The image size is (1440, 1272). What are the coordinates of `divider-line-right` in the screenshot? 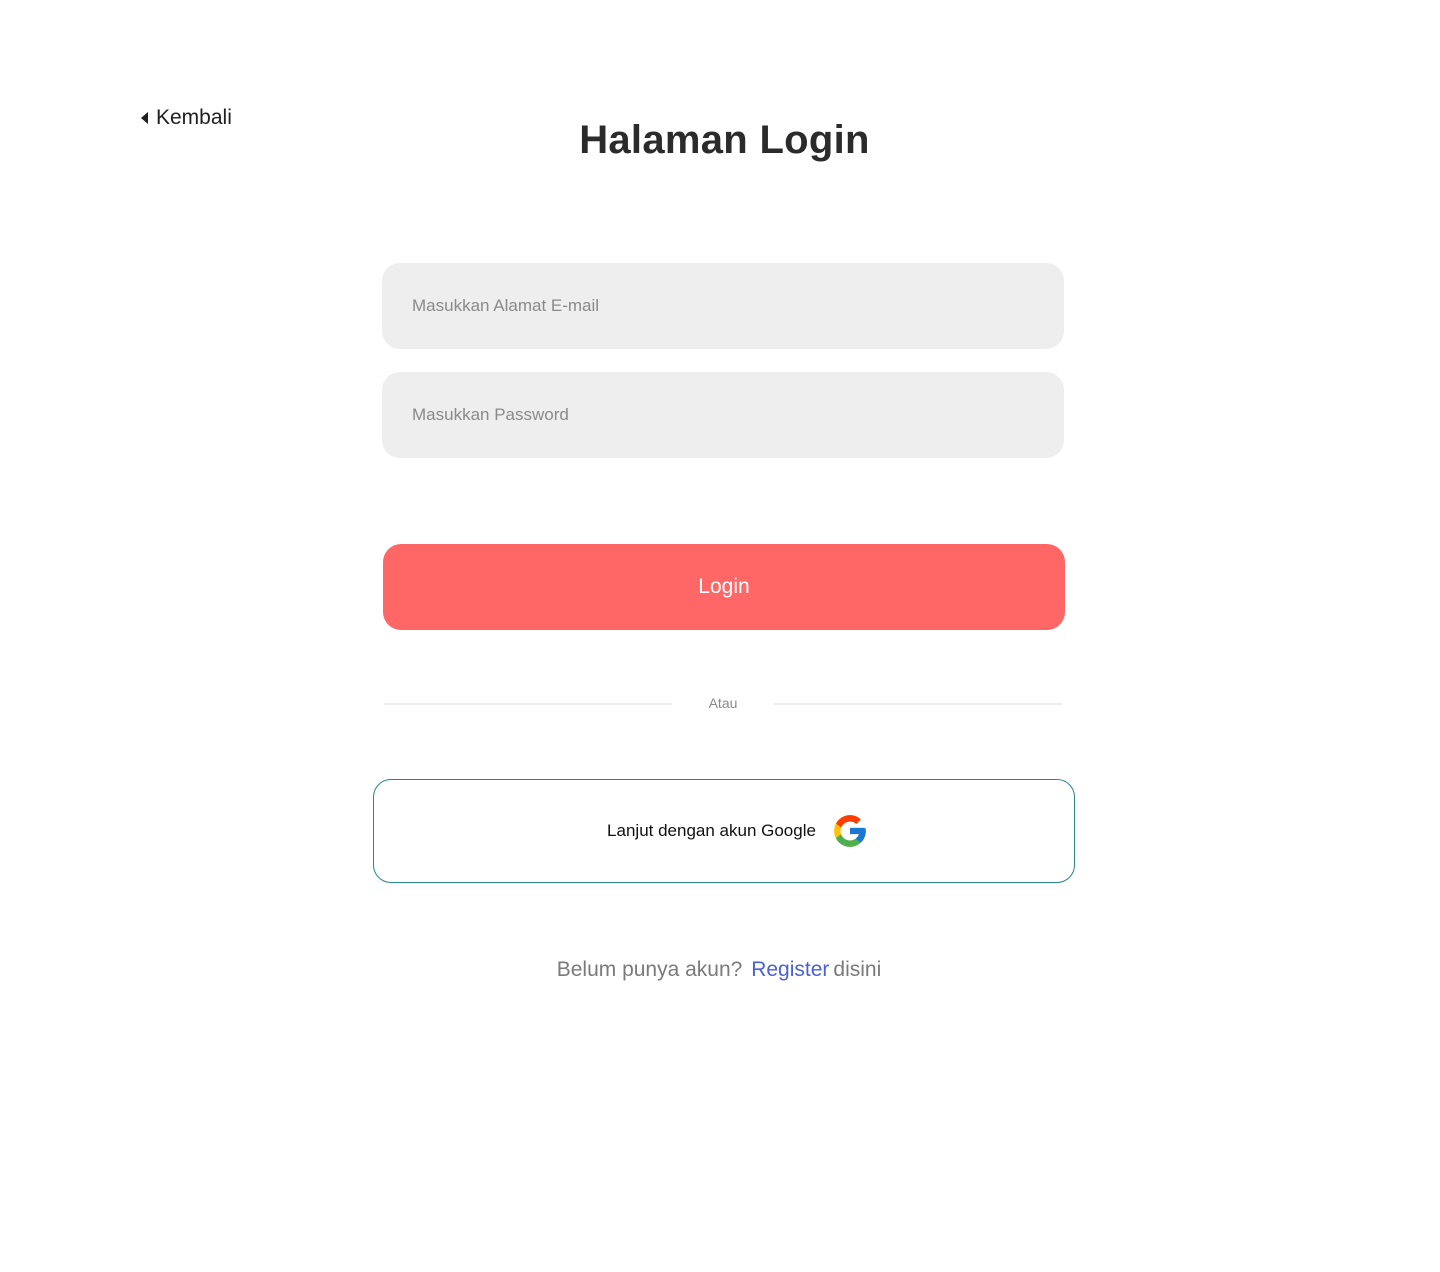 It's located at (918, 704).